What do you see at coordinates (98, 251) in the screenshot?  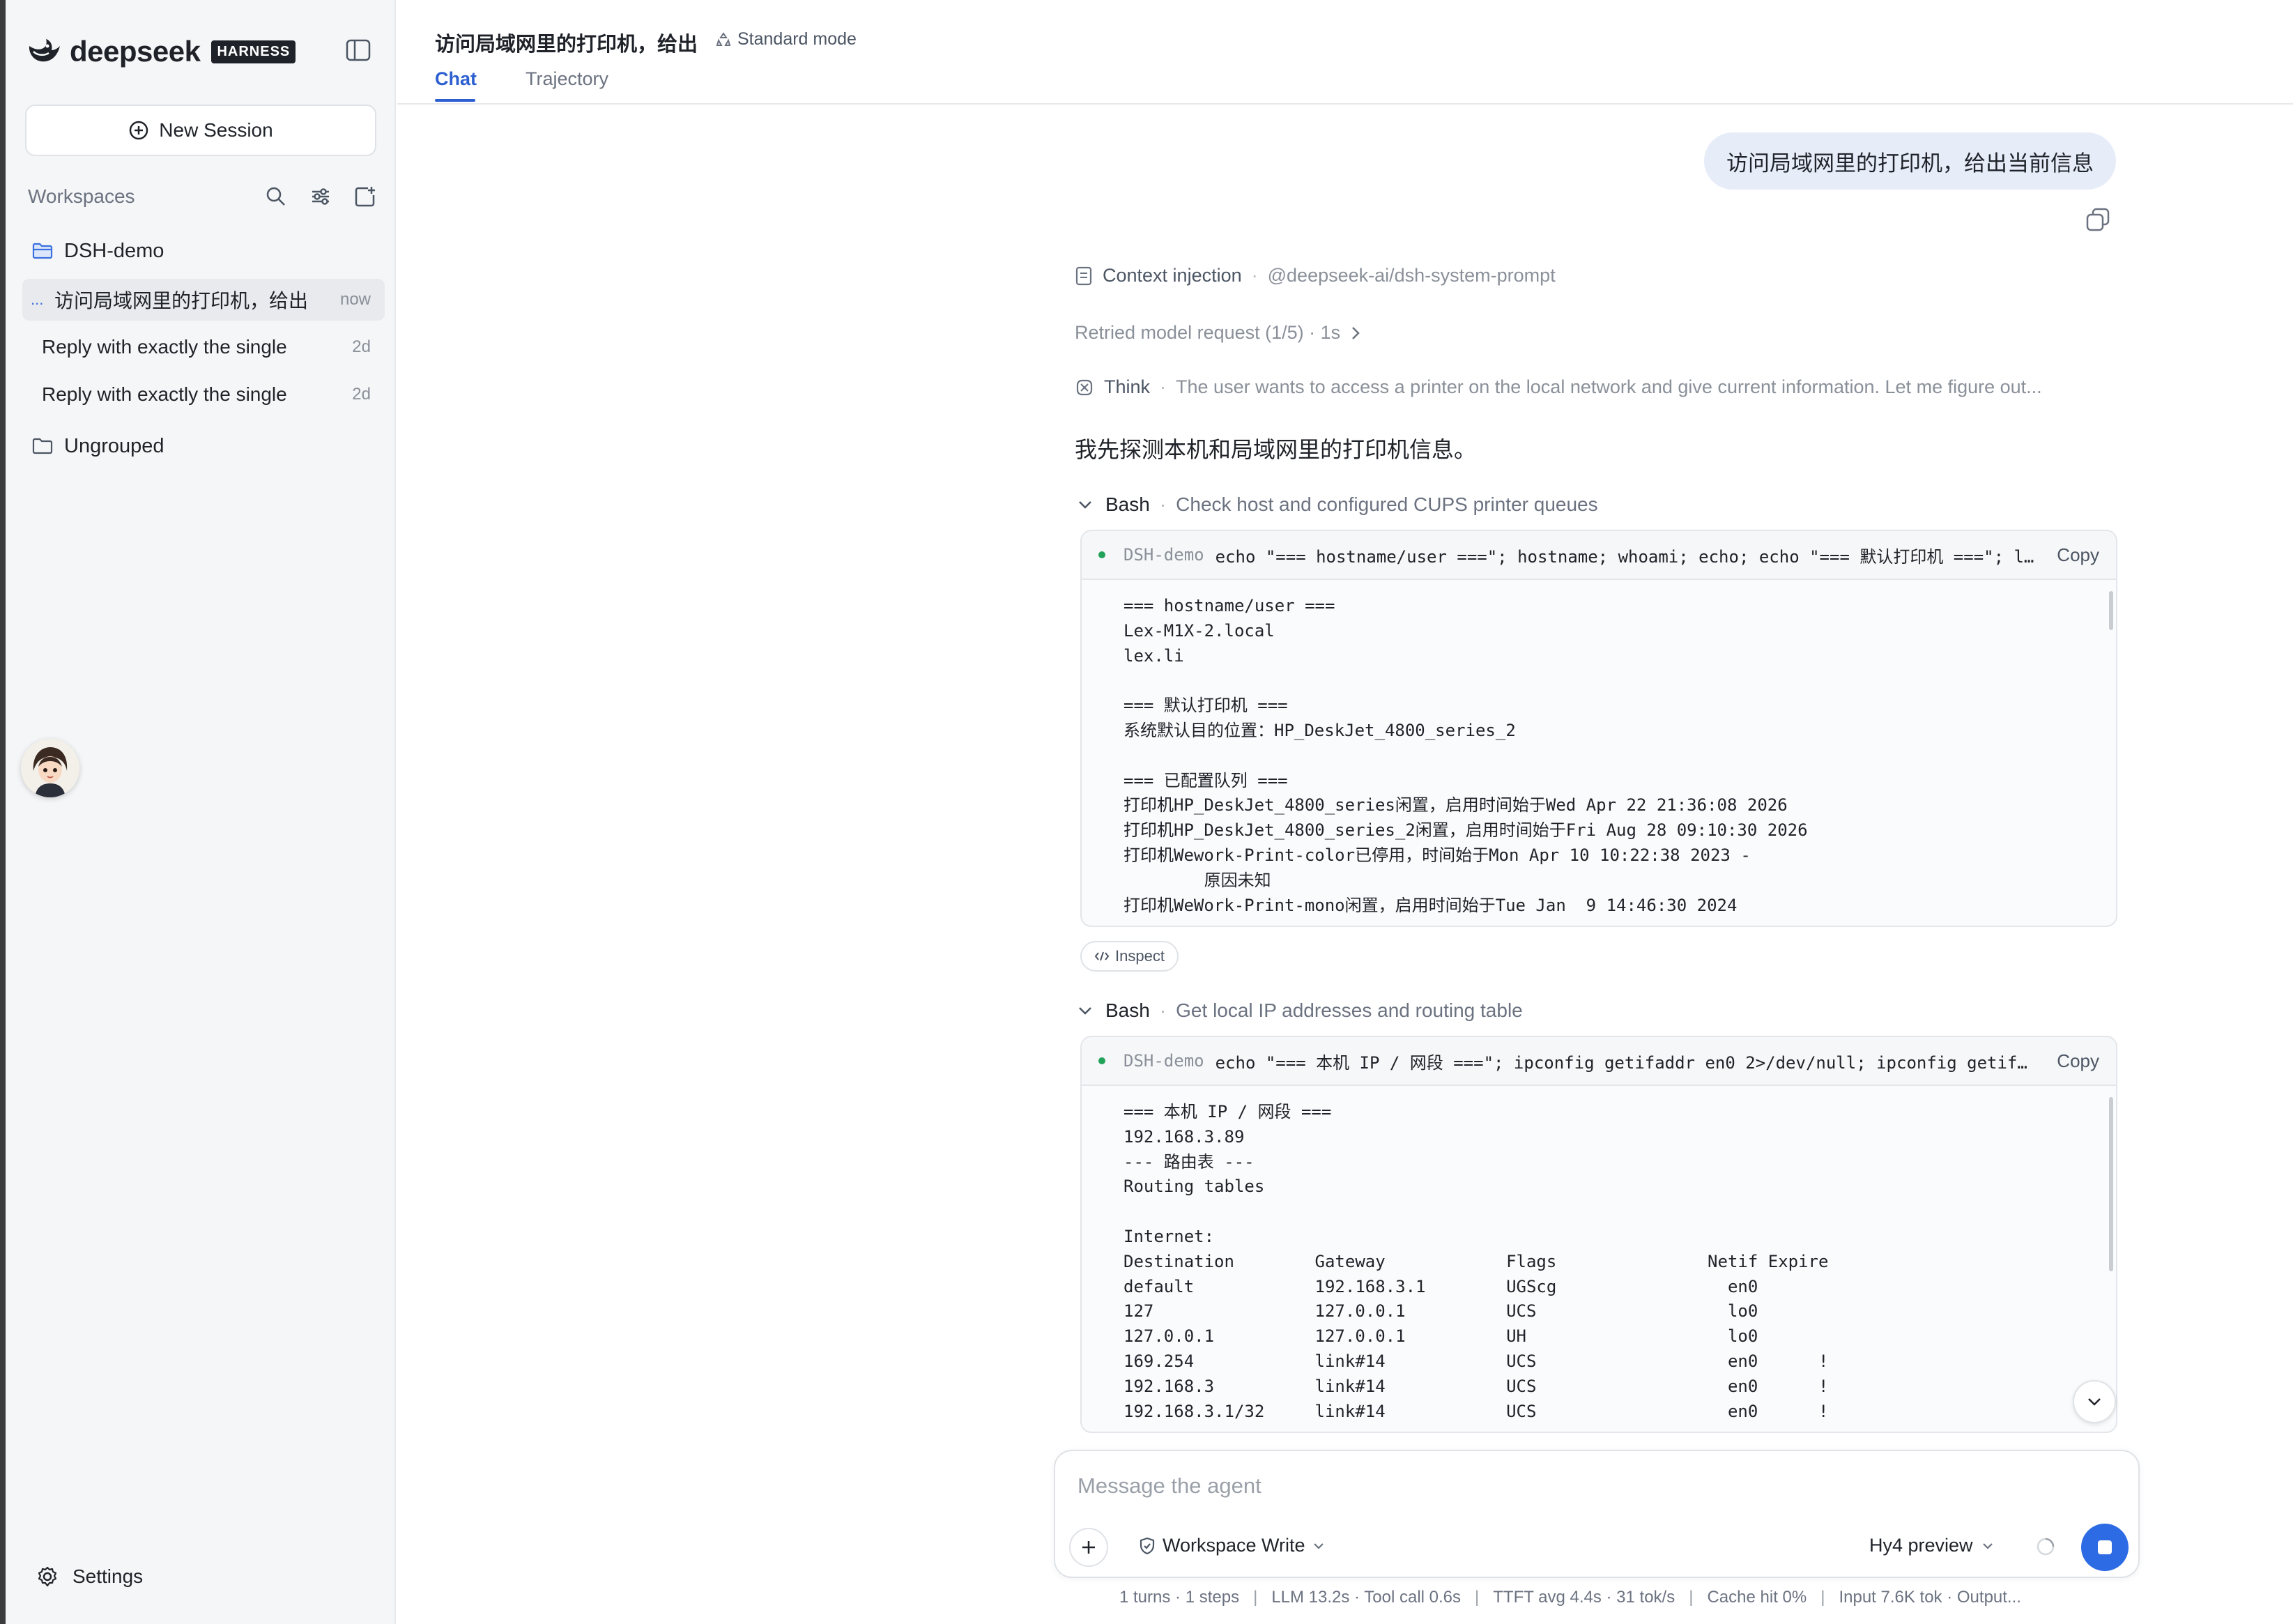 I see `workspace-group-dsh-demo: DSH-demo` at bounding box center [98, 251].